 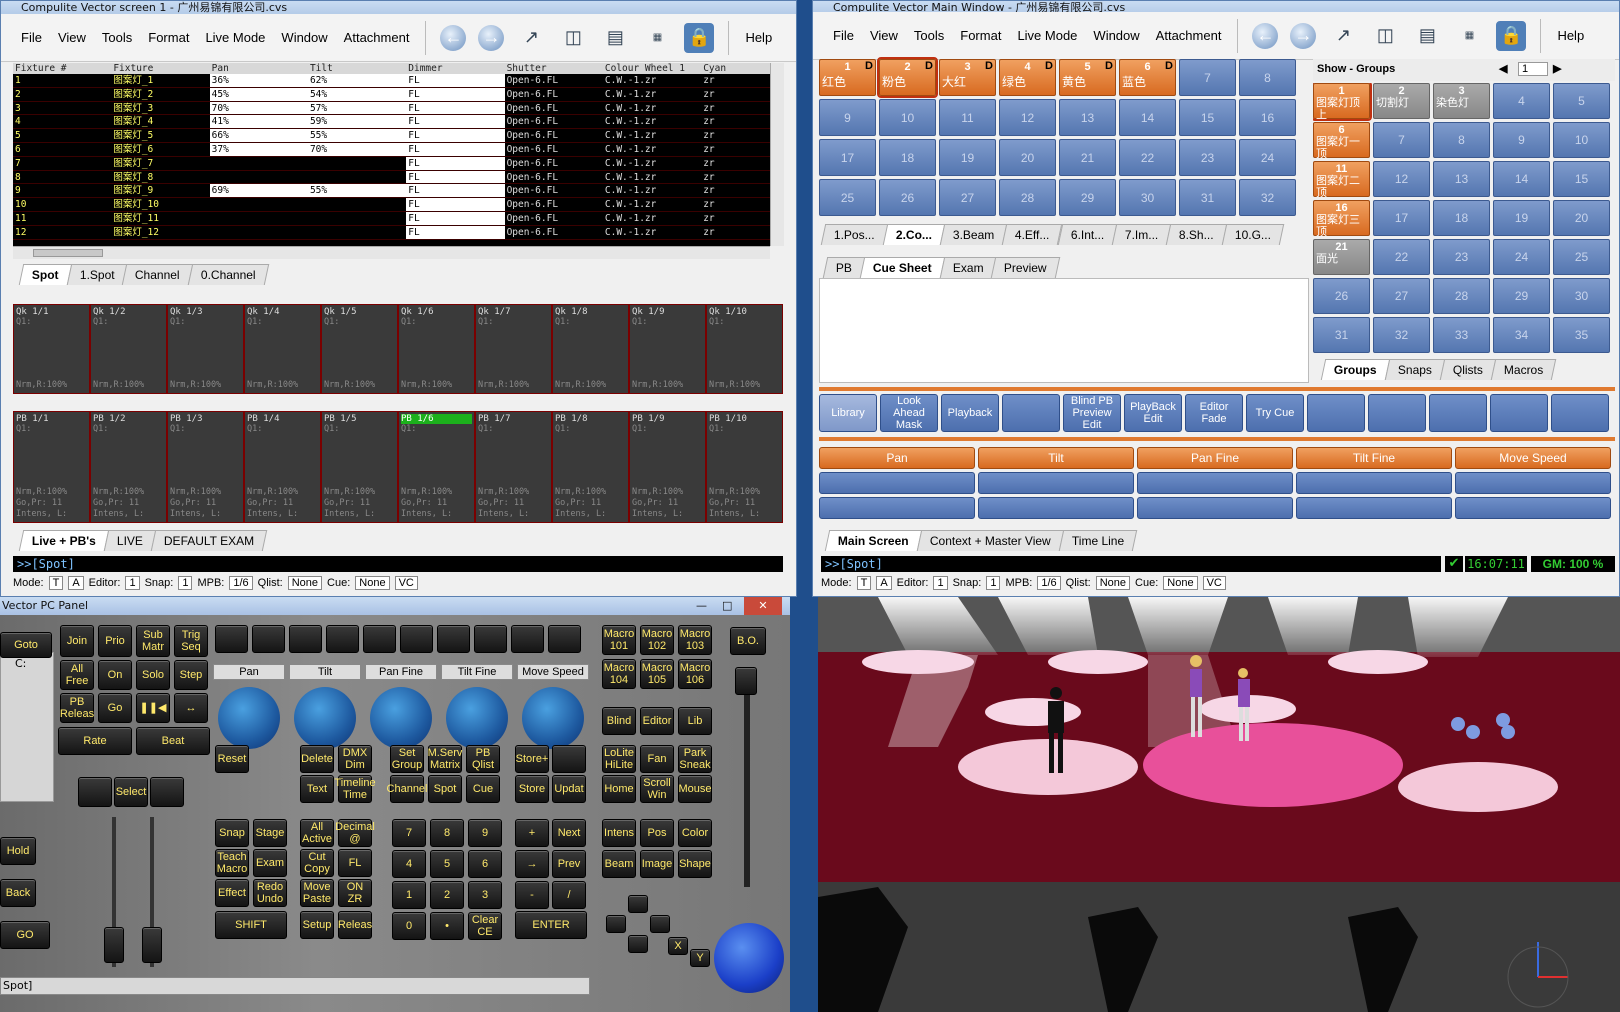 What do you see at coordinates (445, 759) in the screenshot?
I see `m-serv-matrix-key: M.Serv Matrix` at bounding box center [445, 759].